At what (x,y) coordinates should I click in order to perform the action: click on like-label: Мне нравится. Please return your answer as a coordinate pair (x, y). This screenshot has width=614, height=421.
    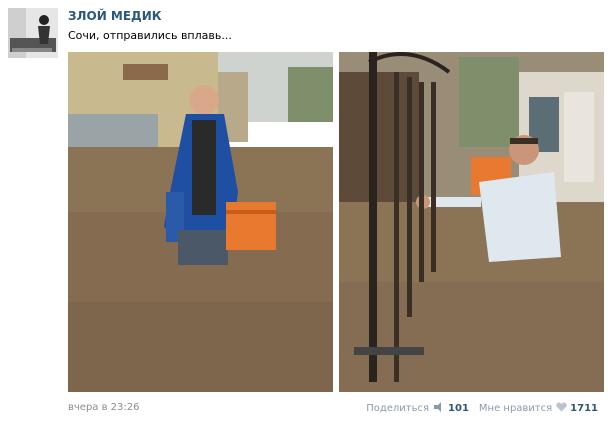
    Looking at the image, I should click on (515, 408).